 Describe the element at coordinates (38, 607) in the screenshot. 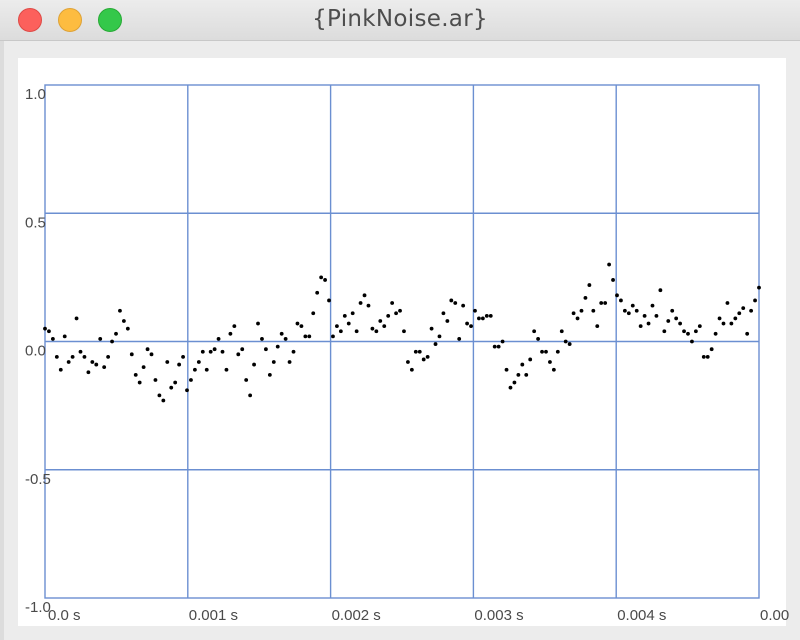

I see `y-tick-label: -1.0` at that location.